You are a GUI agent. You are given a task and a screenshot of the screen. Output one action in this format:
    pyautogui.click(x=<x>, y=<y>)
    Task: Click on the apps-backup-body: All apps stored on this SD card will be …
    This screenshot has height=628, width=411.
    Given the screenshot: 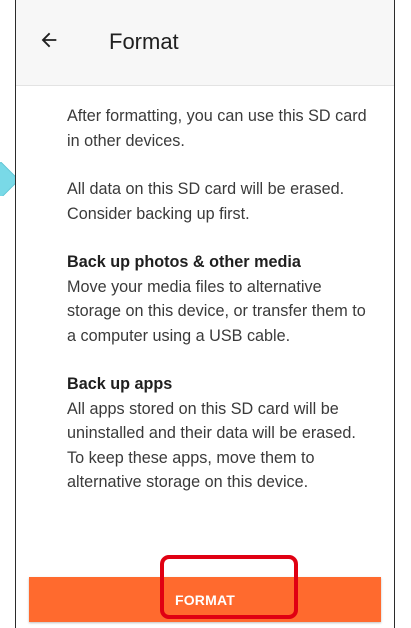 What is the action you would take?
    pyautogui.click(x=211, y=445)
    